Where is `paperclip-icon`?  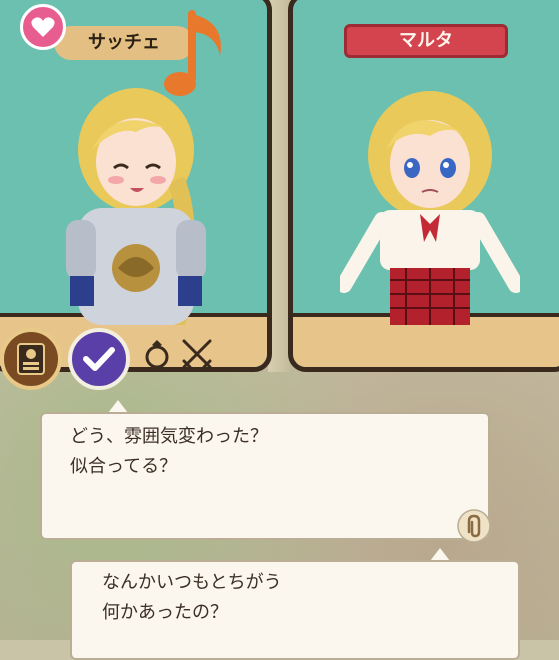
paperclip-icon is located at coordinates (474, 526).